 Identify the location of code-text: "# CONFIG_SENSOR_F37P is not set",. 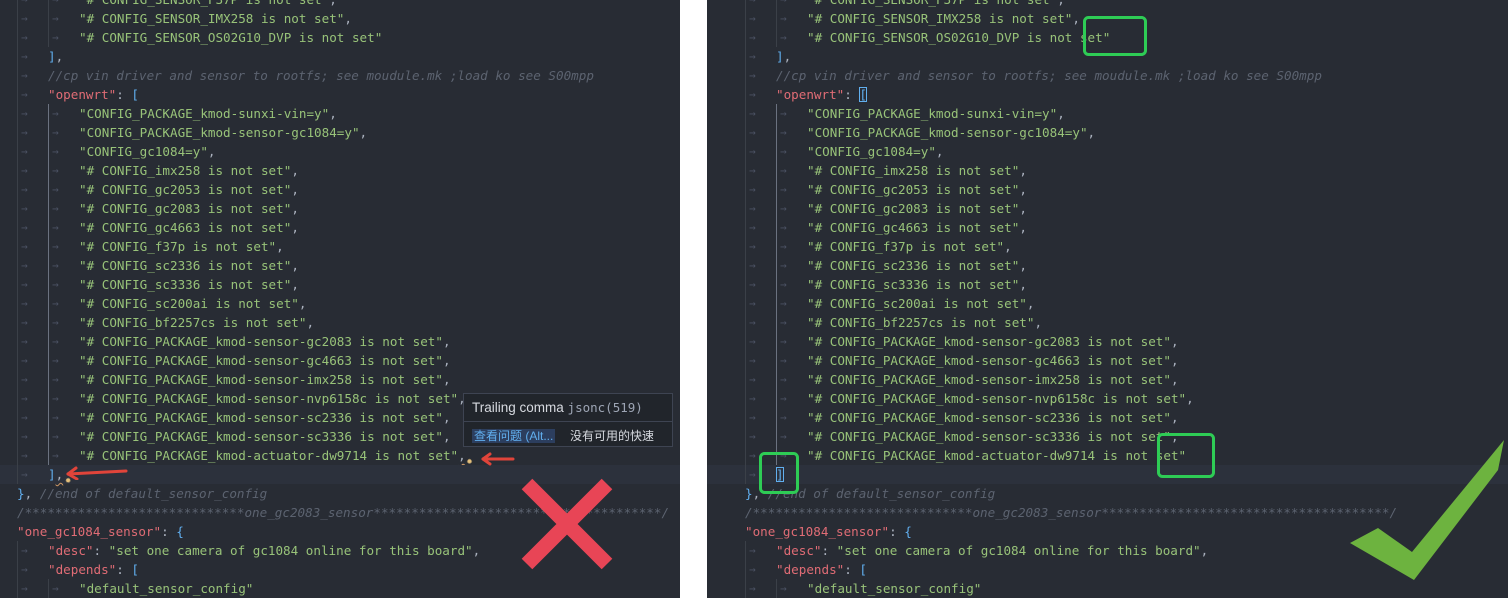
(936, 4).